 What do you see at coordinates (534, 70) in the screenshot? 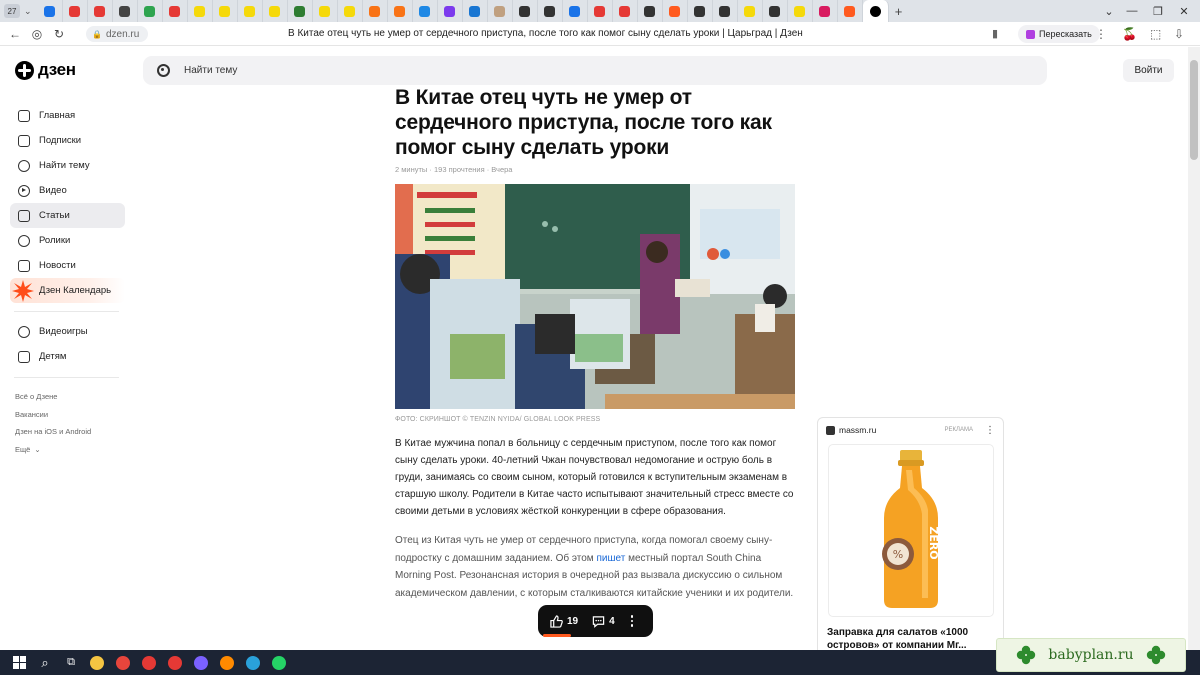
I see `search-input` at bounding box center [534, 70].